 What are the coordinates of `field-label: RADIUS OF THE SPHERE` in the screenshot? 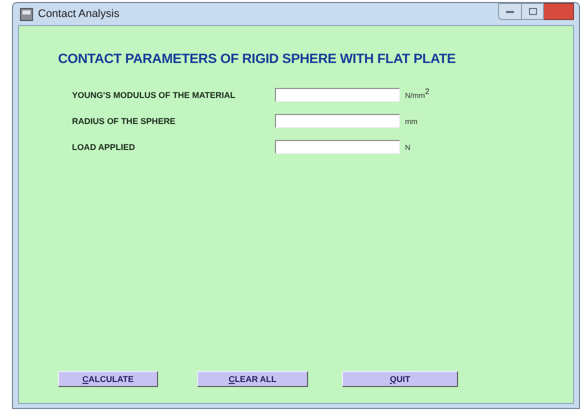 It's located at (124, 121).